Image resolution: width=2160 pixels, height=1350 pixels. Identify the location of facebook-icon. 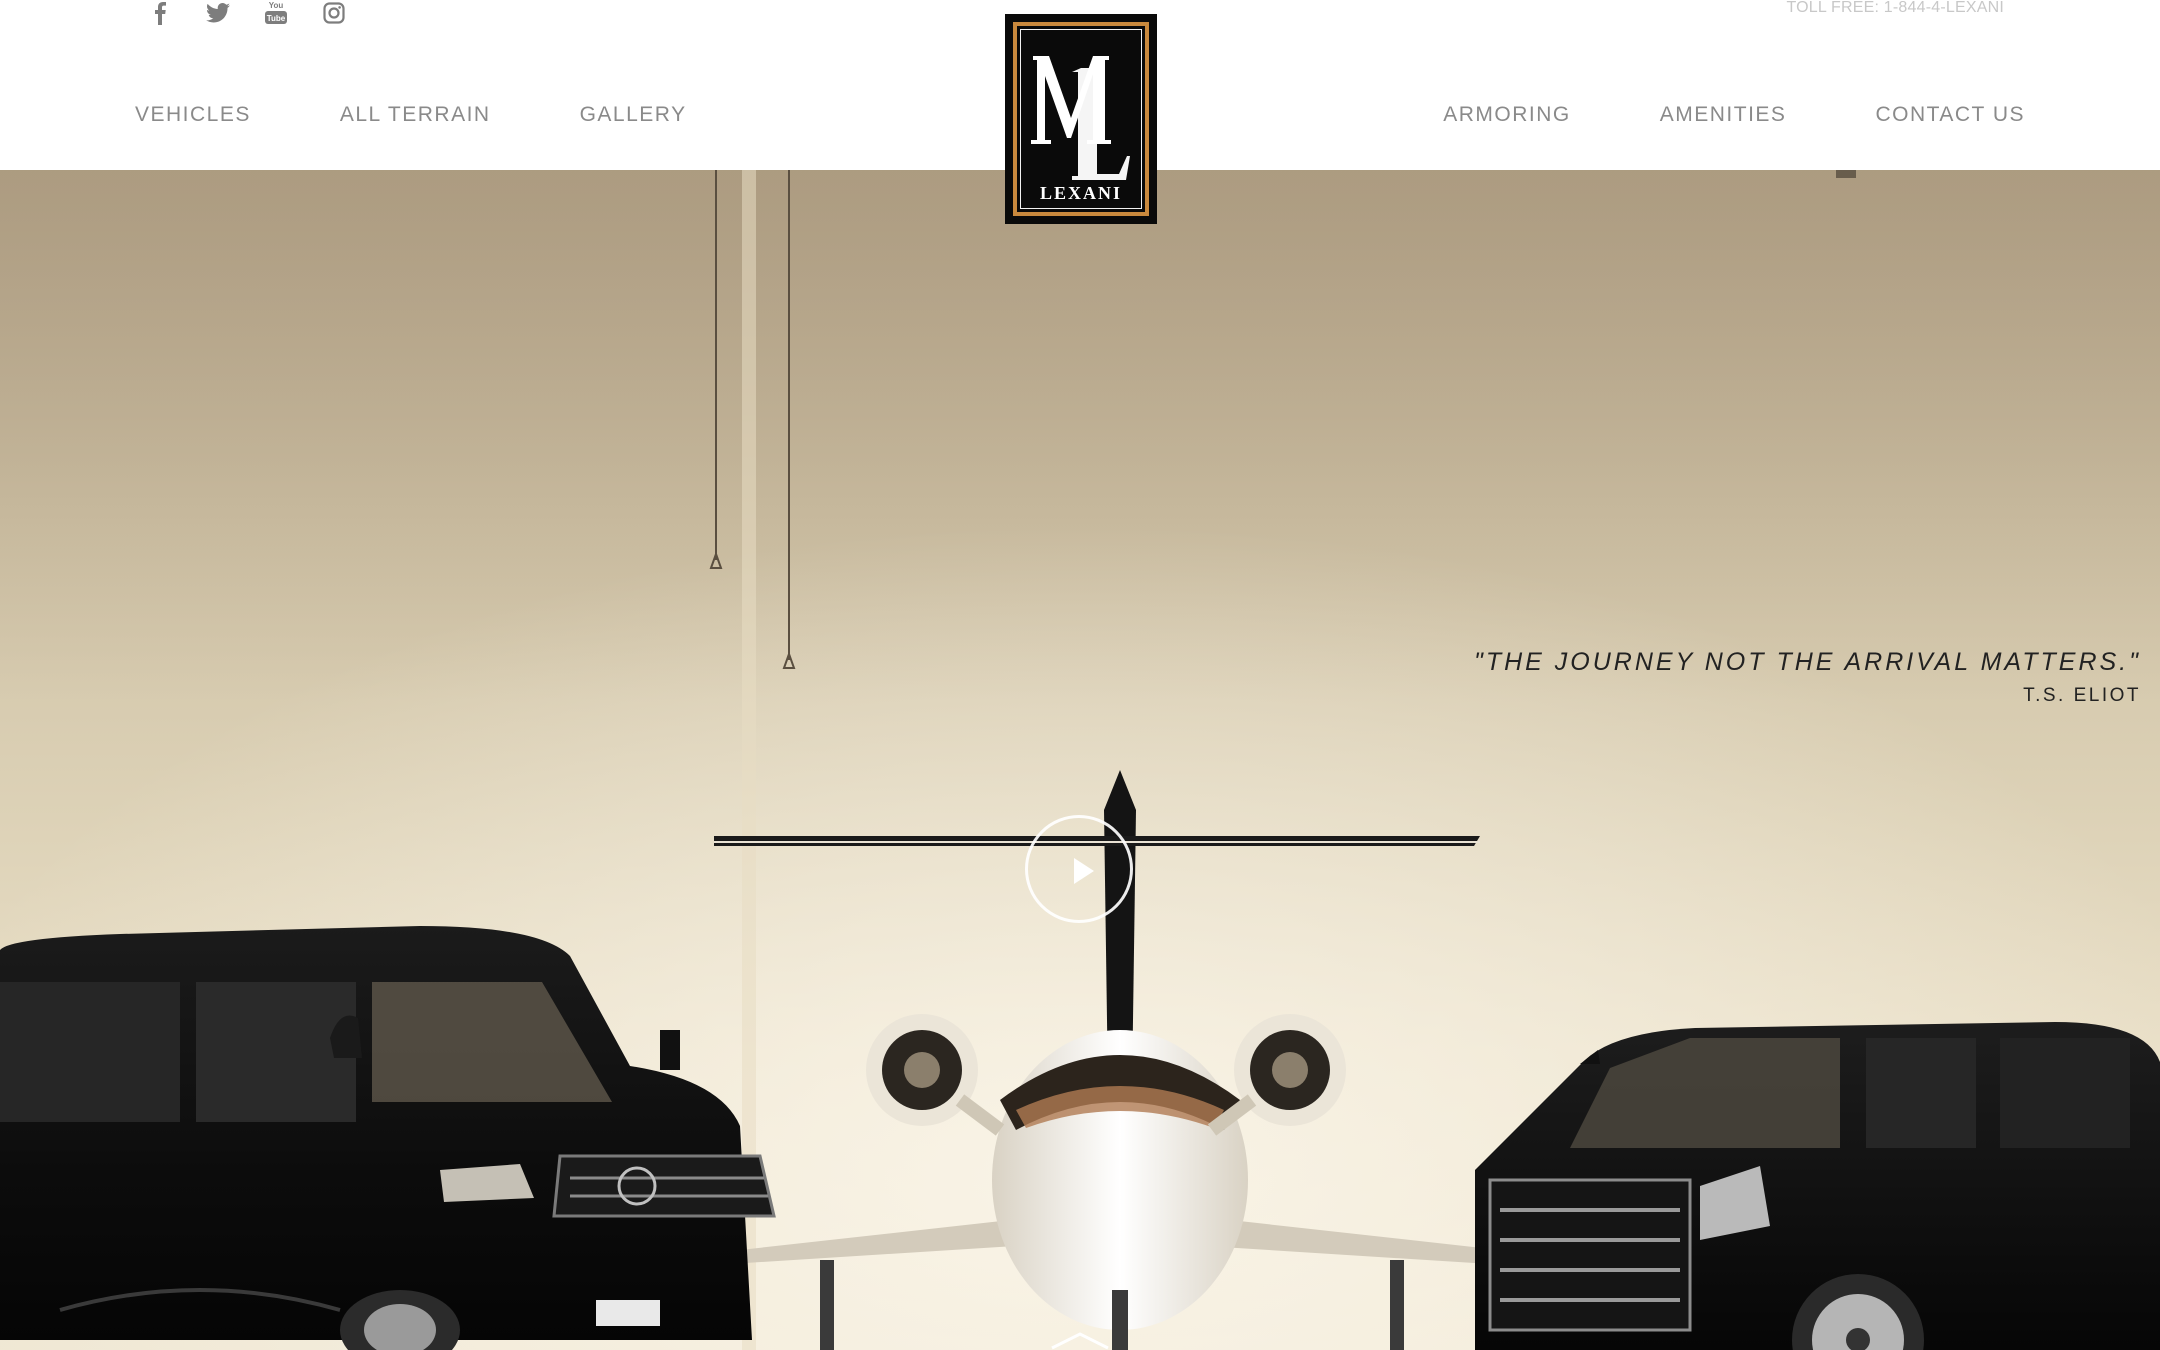
(160, 13).